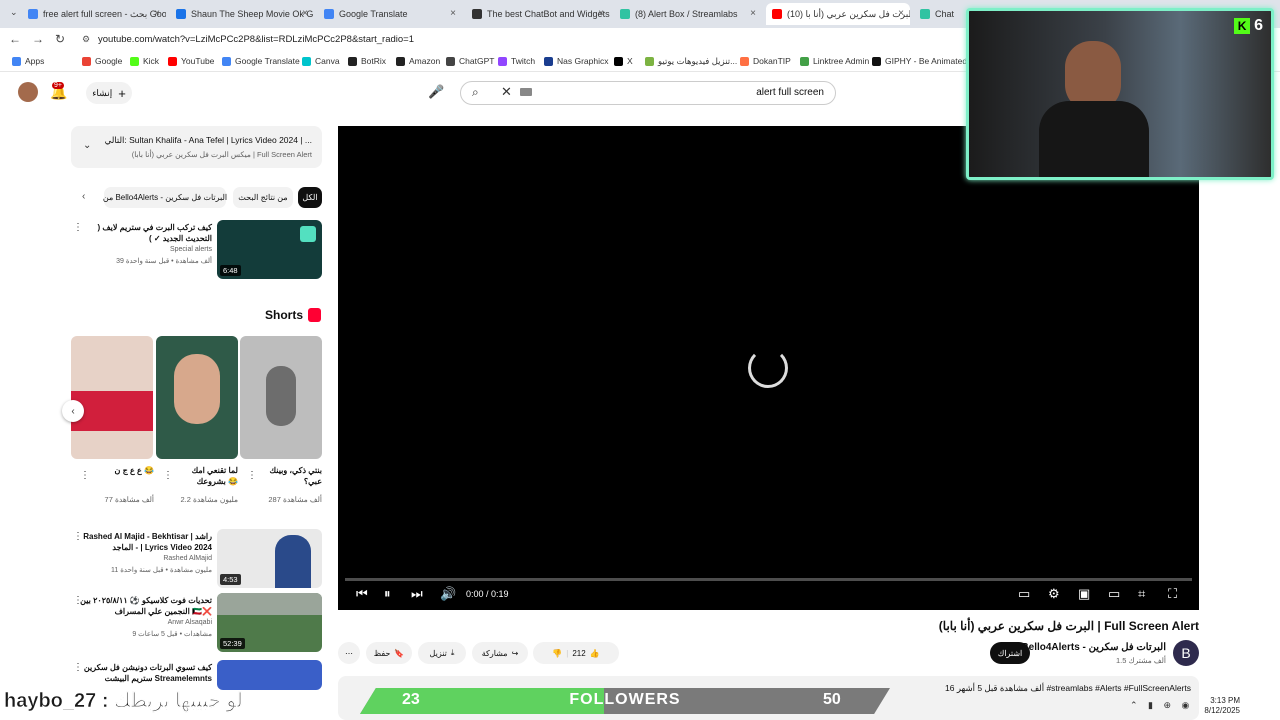 The image size is (1280, 720). What do you see at coordinates (1248, 26) in the screenshot?
I see `viewer-count-badge: K 6` at bounding box center [1248, 26].